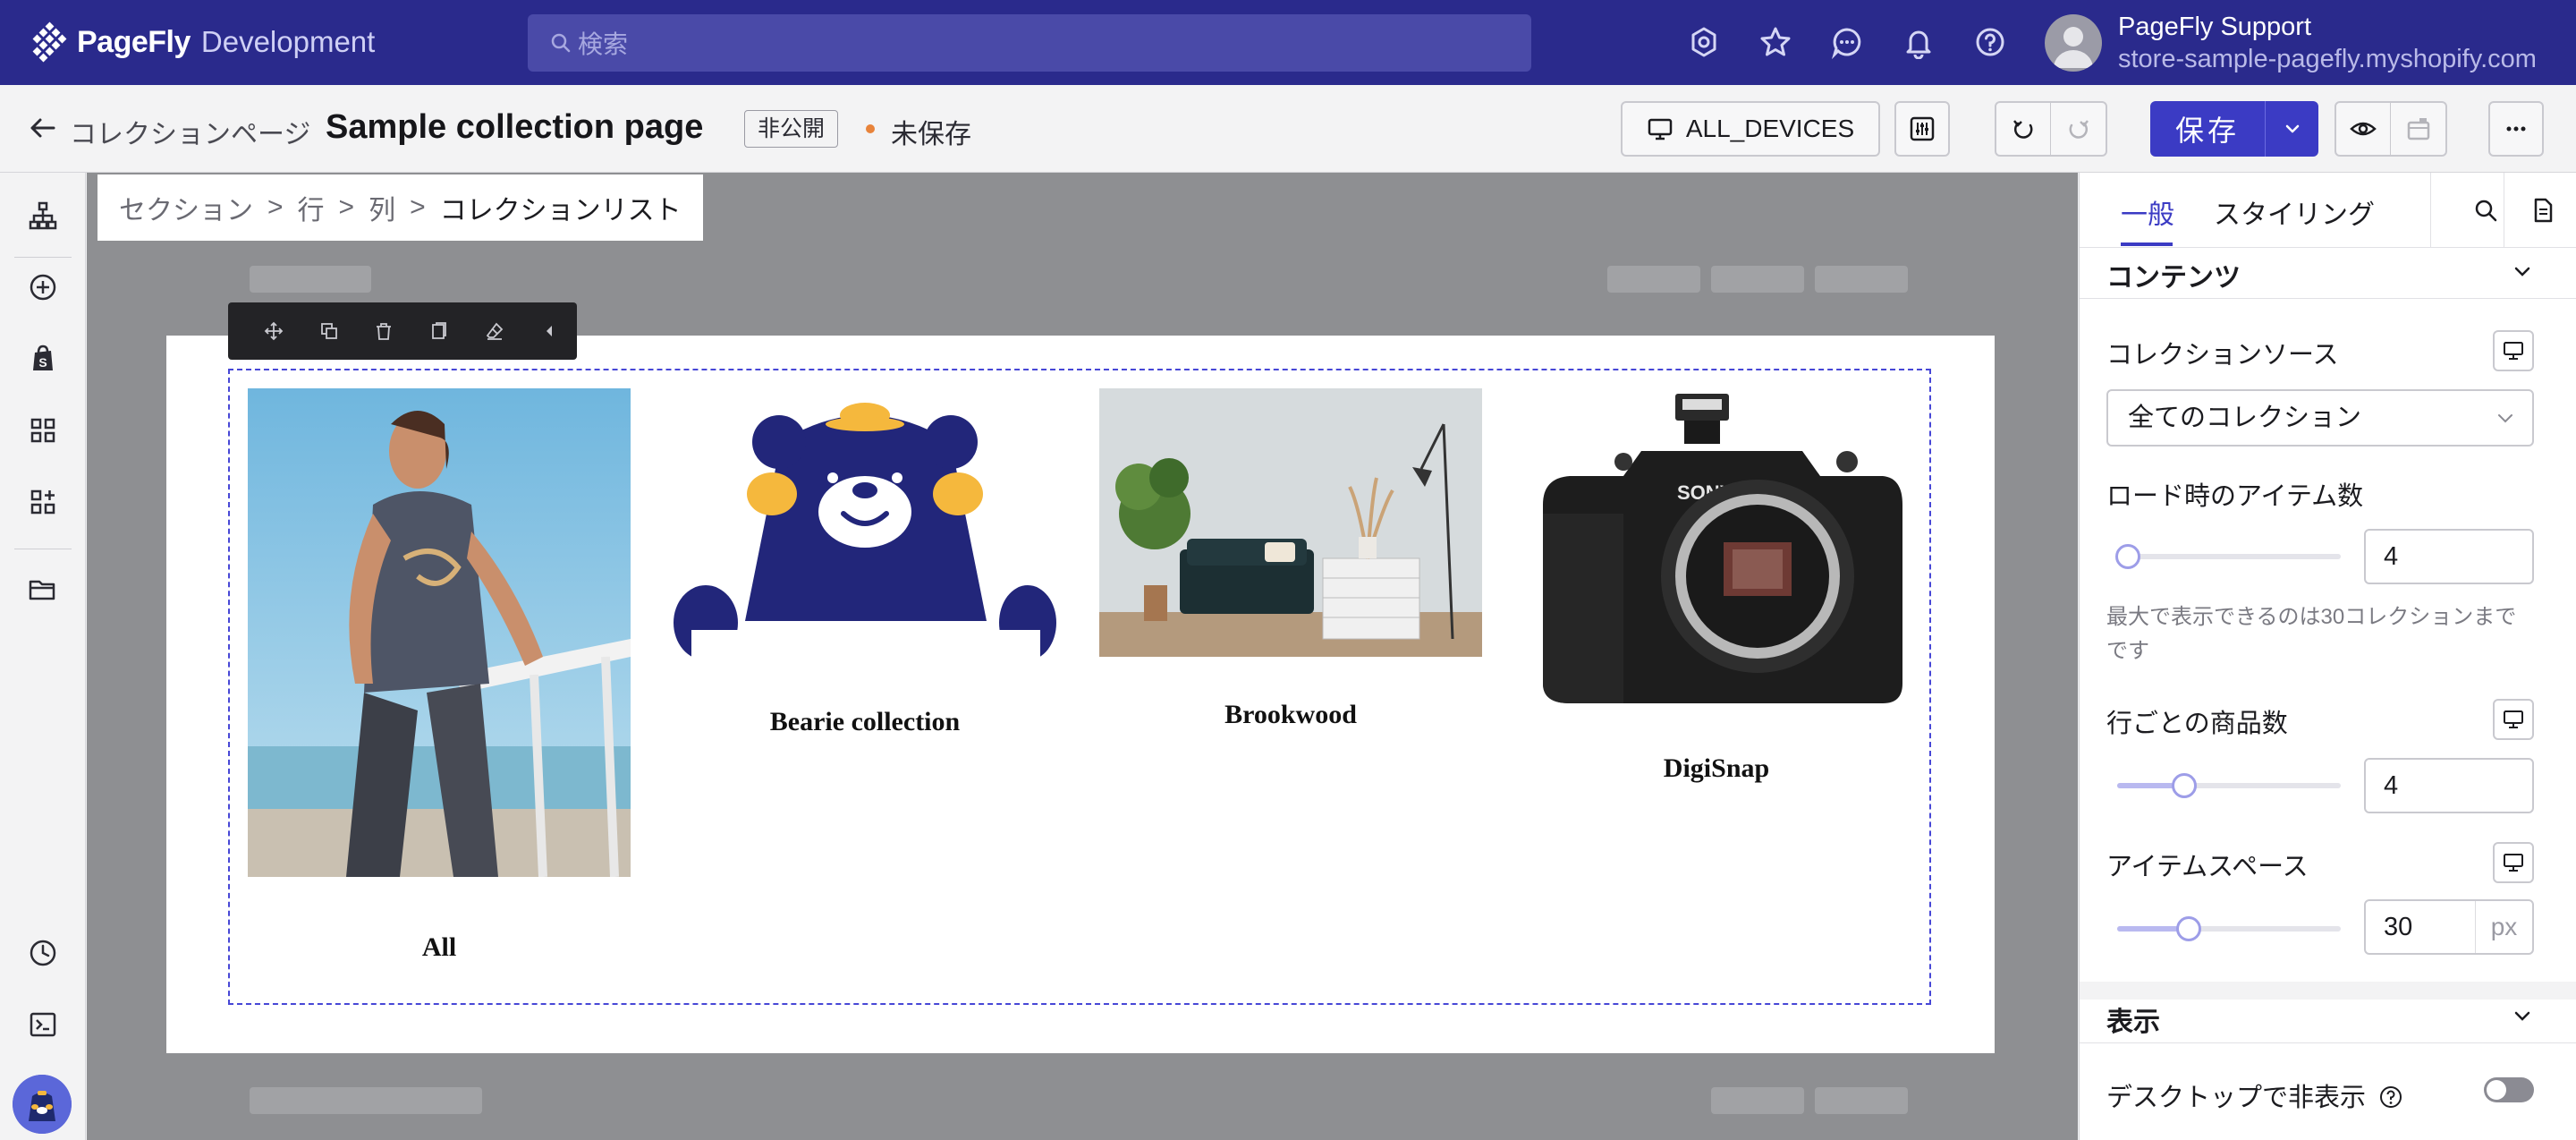 This screenshot has width=2576, height=1140. I want to click on item-space-label: アイテムスペース, so click(2207, 867).